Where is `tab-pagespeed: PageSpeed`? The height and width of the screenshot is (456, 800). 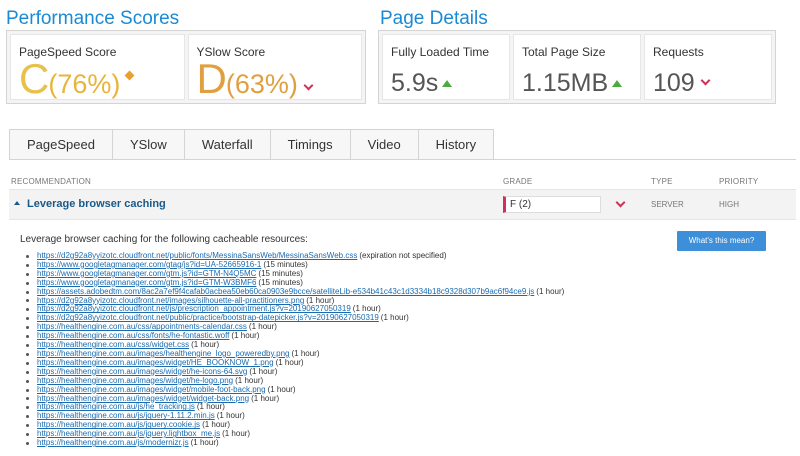 tab-pagespeed: PageSpeed is located at coordinates (60, 144).